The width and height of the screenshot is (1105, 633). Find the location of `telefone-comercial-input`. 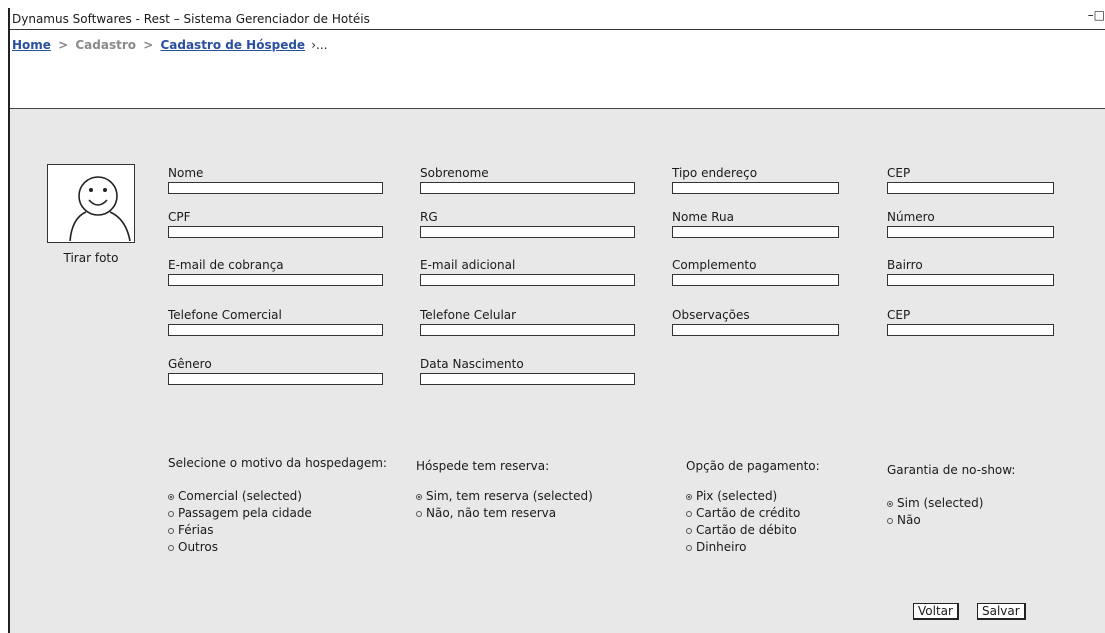

telefone-comercial-input is located at coordinates (275, 330).